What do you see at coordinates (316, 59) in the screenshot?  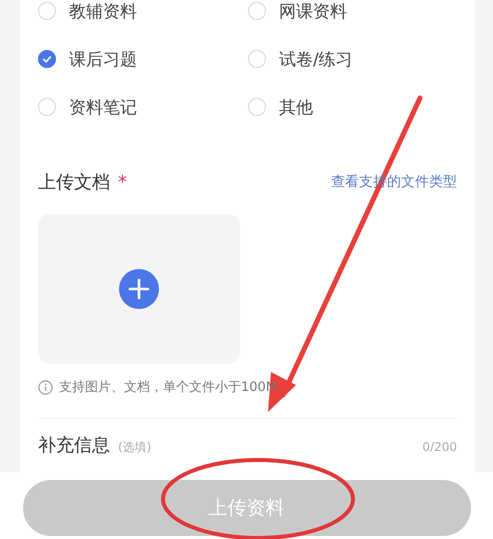 I see `option-label: 试卷/练习` at bounding box center [316, 59].